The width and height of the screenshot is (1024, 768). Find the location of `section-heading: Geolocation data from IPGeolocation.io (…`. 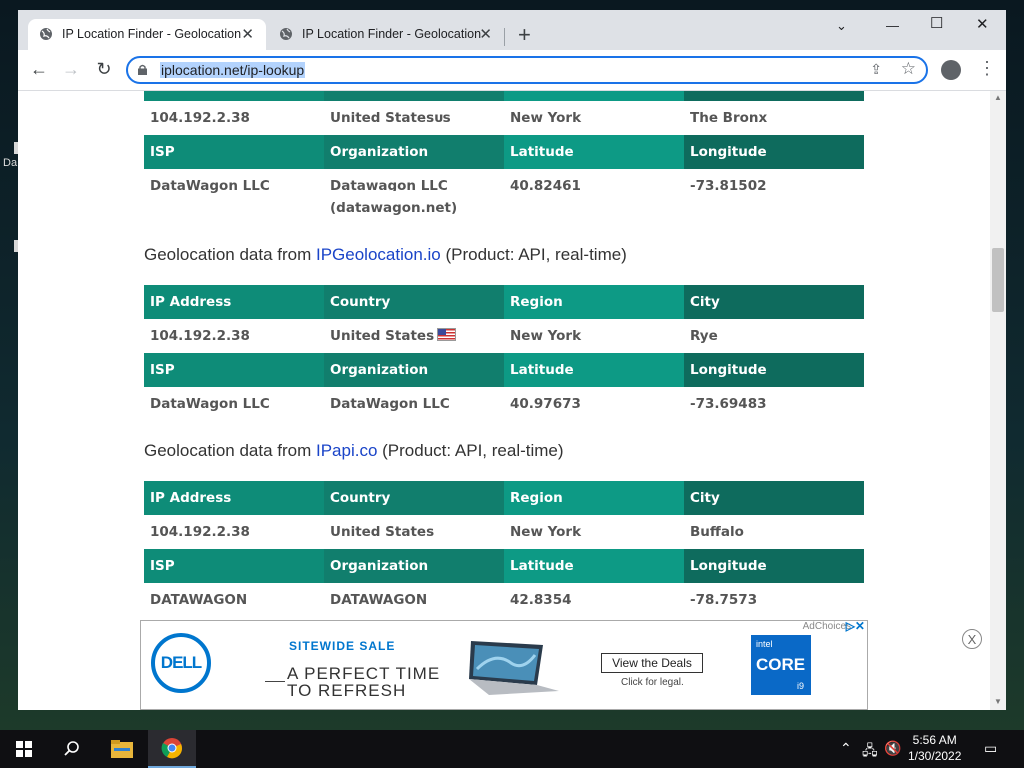

section-heading: Geolocation data from IPGeolocation.io (… is located at coordinates (385, 255).